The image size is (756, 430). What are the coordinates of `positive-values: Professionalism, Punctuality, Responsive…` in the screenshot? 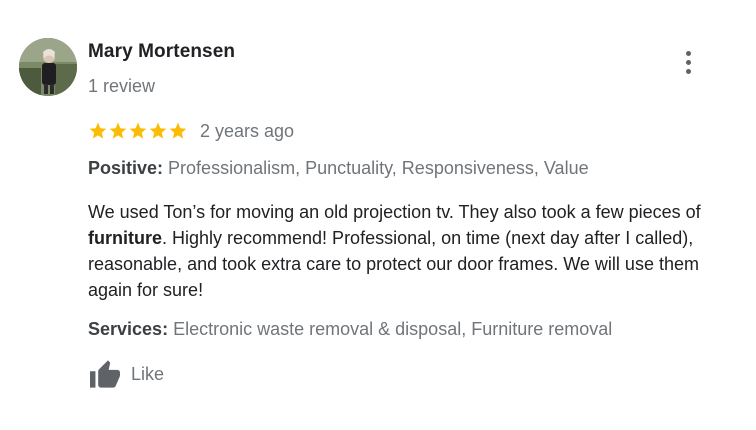 It's located at (378, 168).